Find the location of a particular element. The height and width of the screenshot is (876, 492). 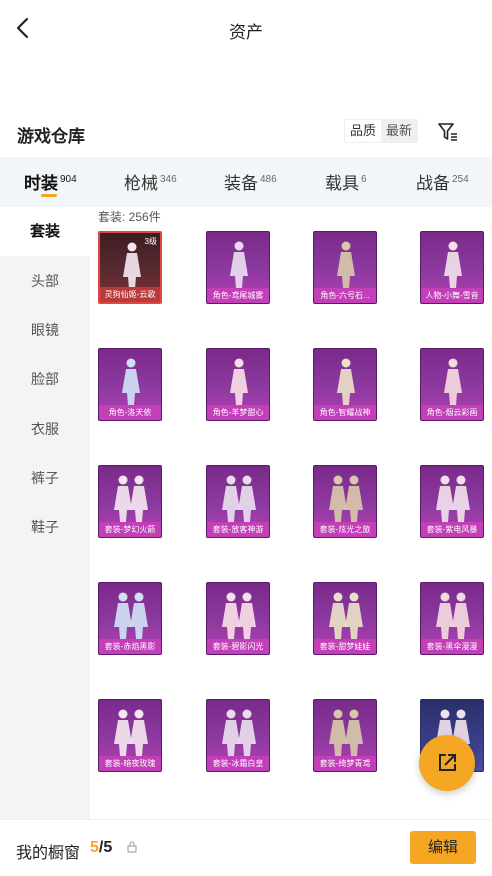

item-card: 角色-洛天依 is located at coordinates (130, 384).